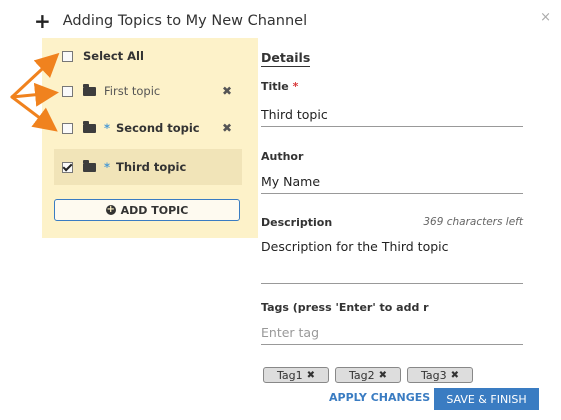 This screenshot has height=420, width=561. I want to click on topic-label: Third topic, so click(151, 167).